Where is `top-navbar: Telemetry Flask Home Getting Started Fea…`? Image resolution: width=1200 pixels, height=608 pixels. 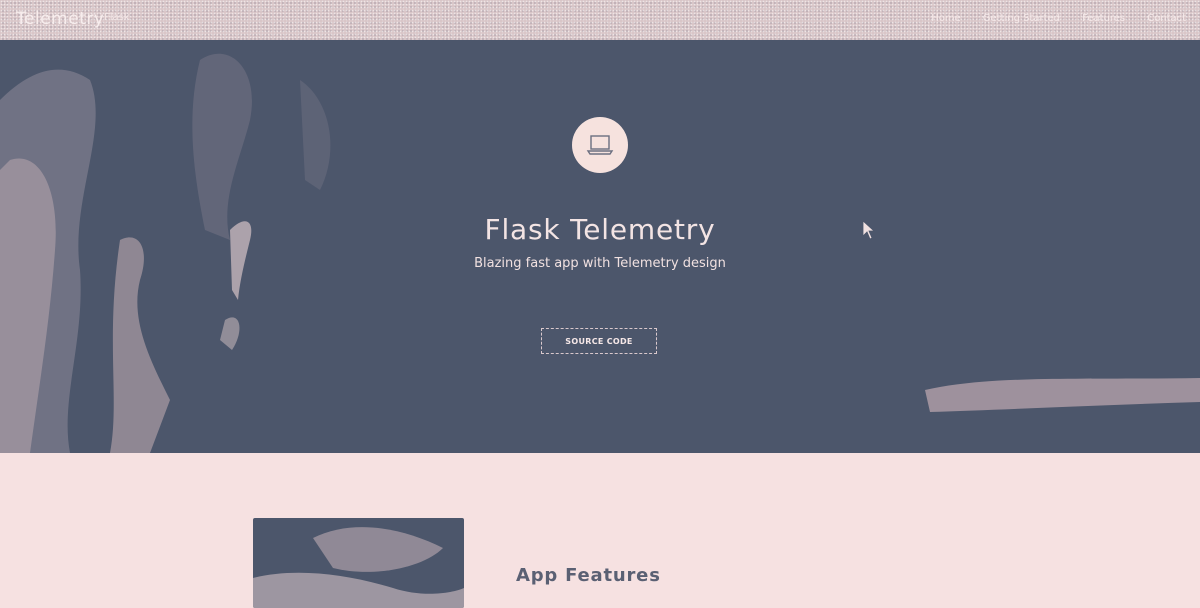
top-navbar: Telemetry Flask Home Getting Started Fea… is located at coordinates (600, 20).